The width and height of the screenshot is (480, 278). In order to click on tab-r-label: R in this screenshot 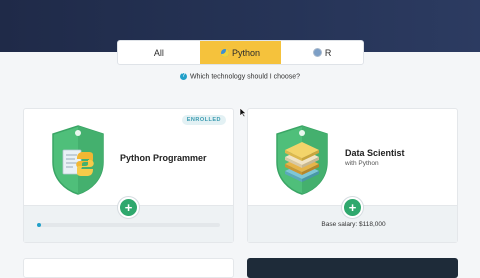, I will do `click(328, 52)`.